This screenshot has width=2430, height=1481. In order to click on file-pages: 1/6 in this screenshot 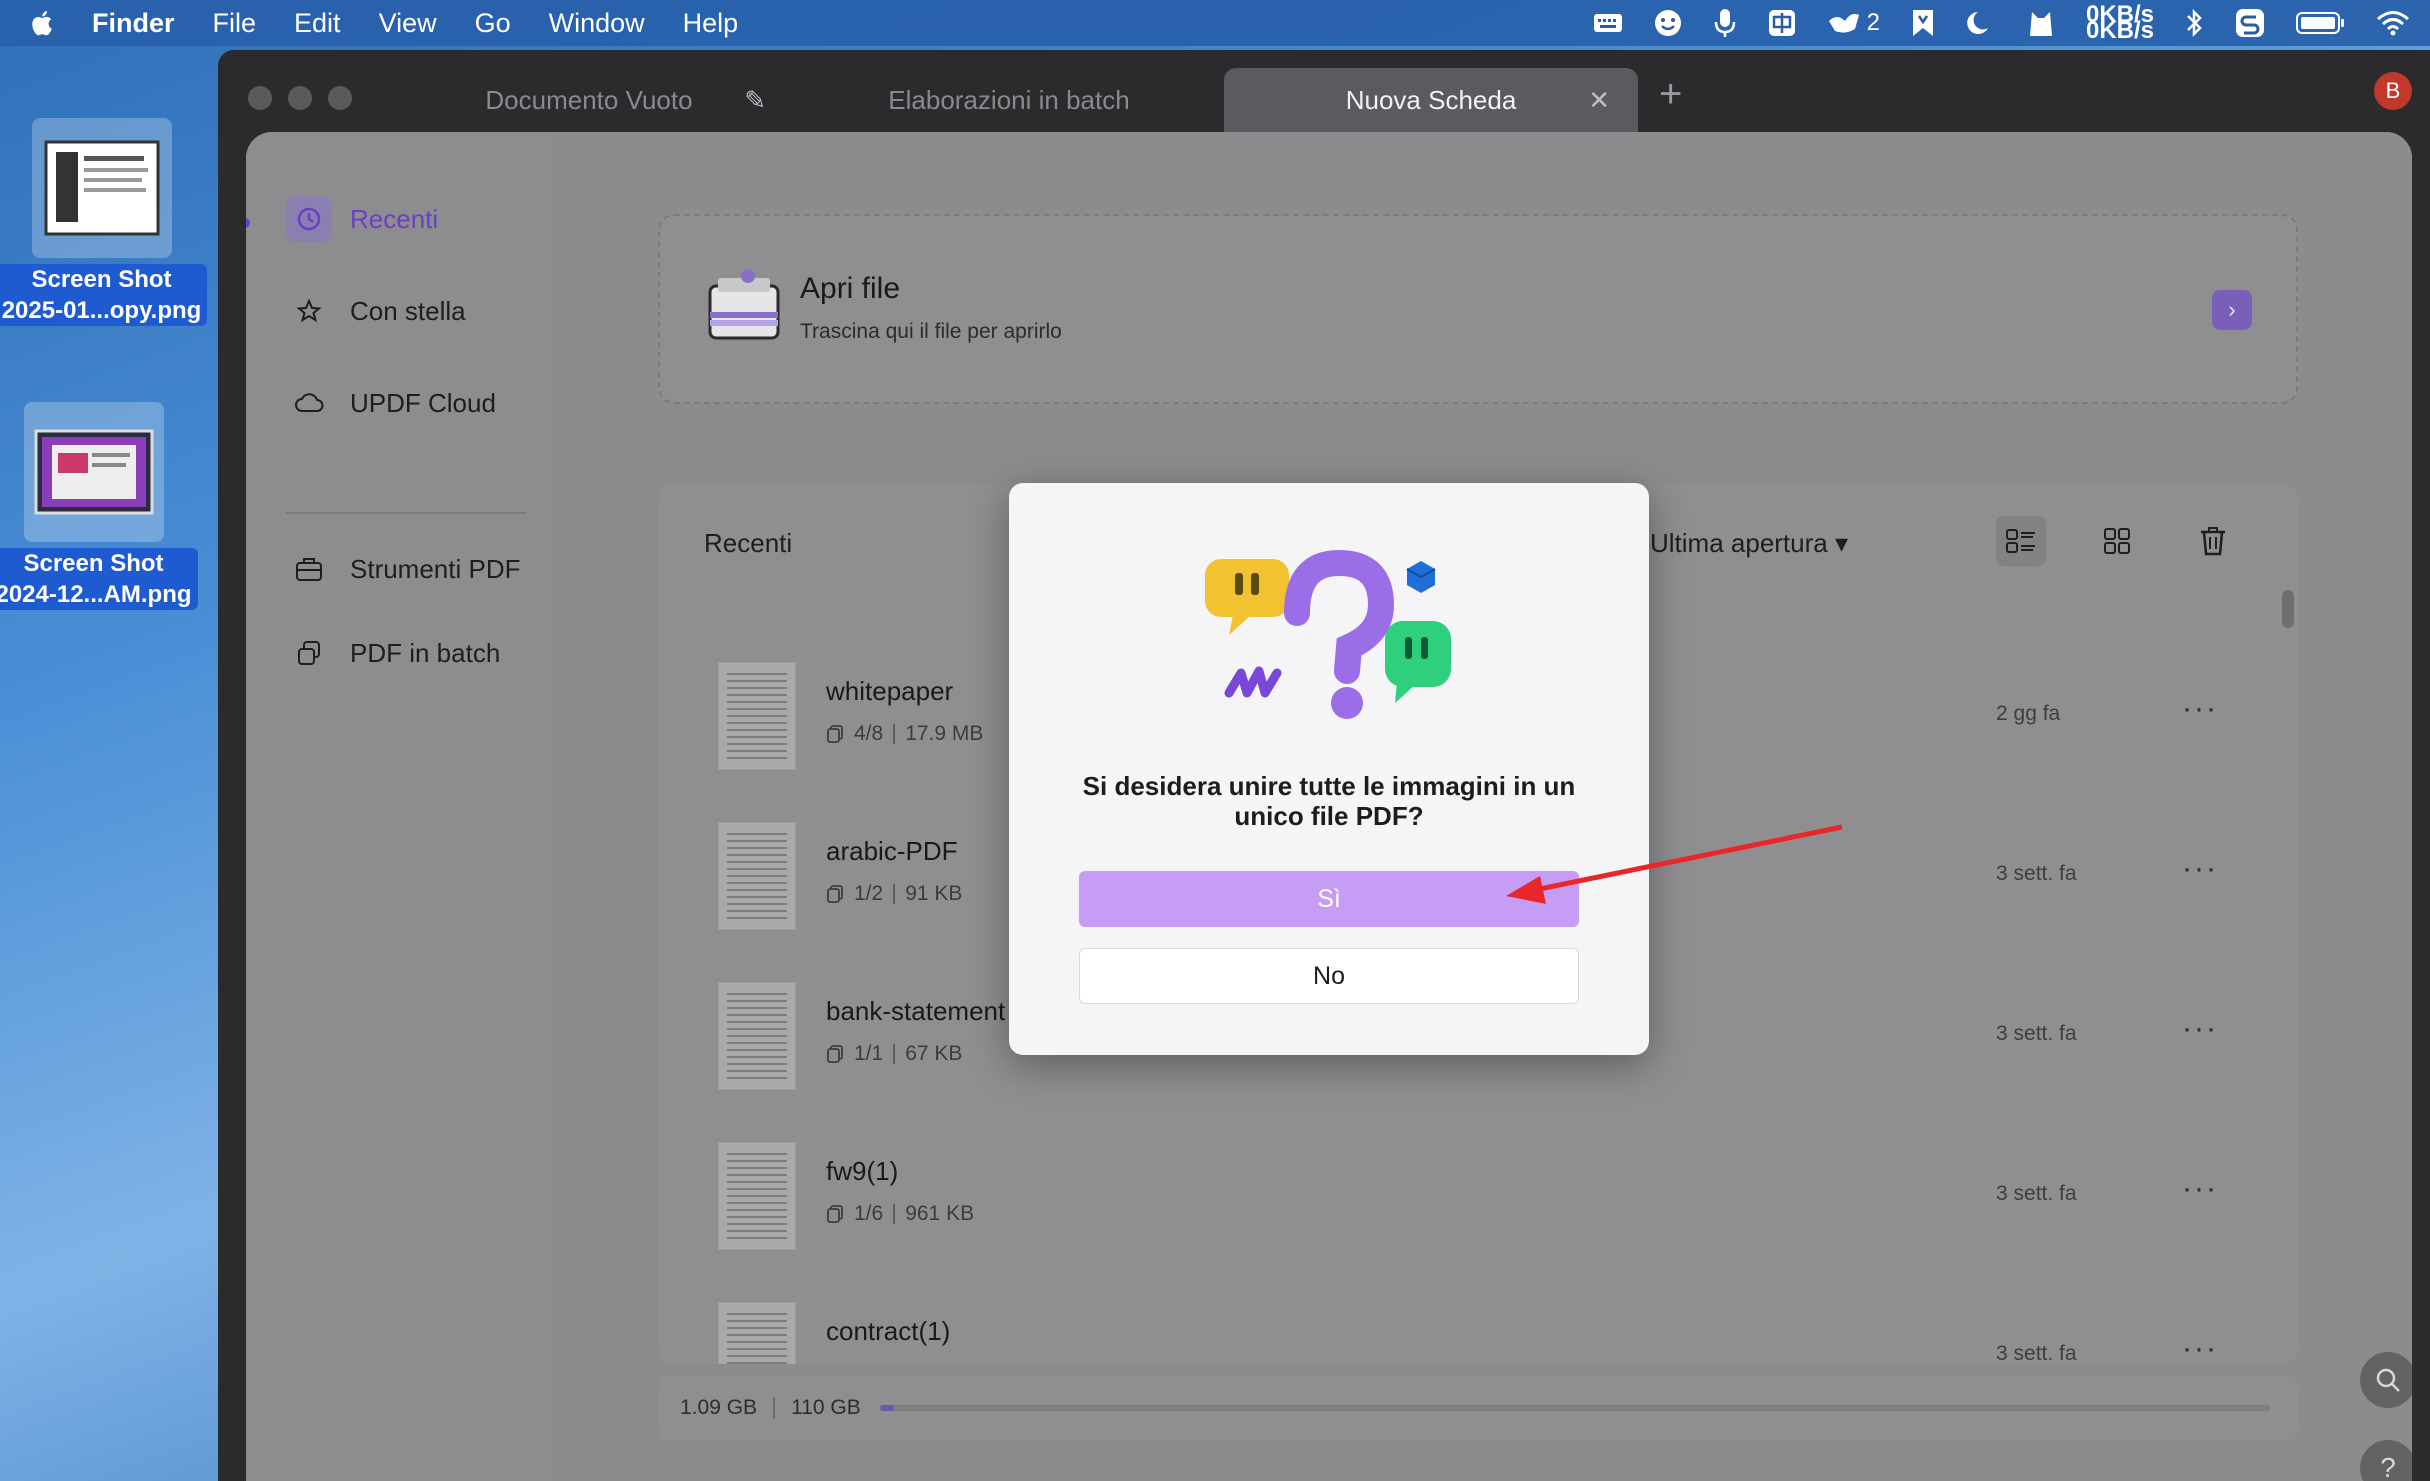, I will do `click(869, 1213)`.